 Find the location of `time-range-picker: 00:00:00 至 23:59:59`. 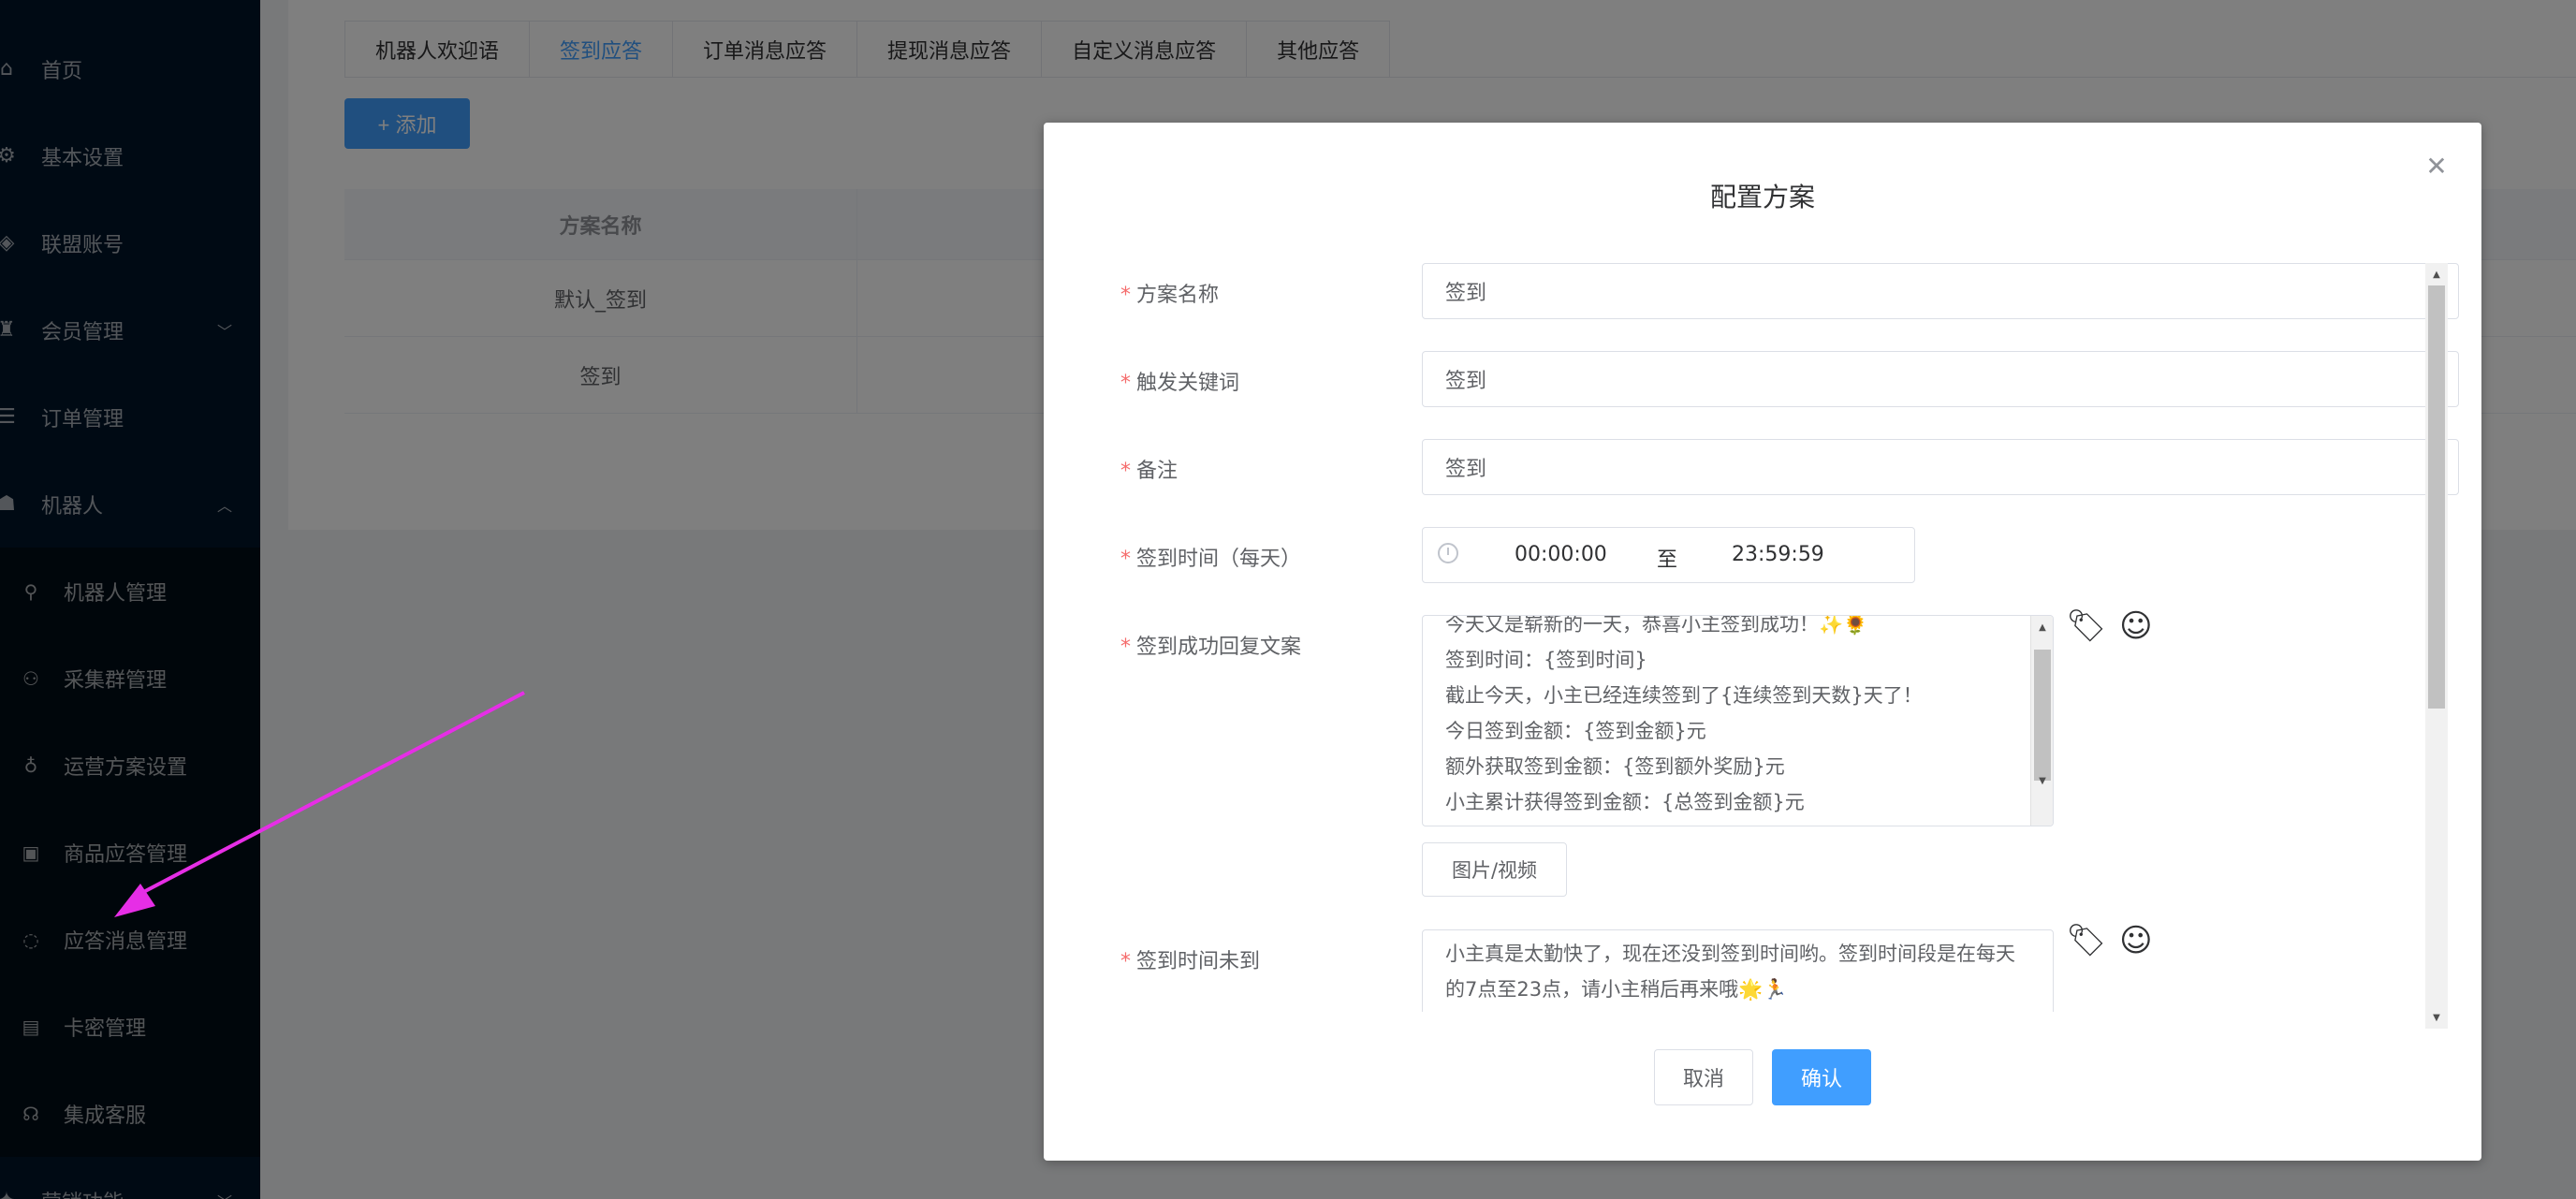

time-range-picker: 00:00:00 至 23:59:59 is located at coordinates (1669, 555).